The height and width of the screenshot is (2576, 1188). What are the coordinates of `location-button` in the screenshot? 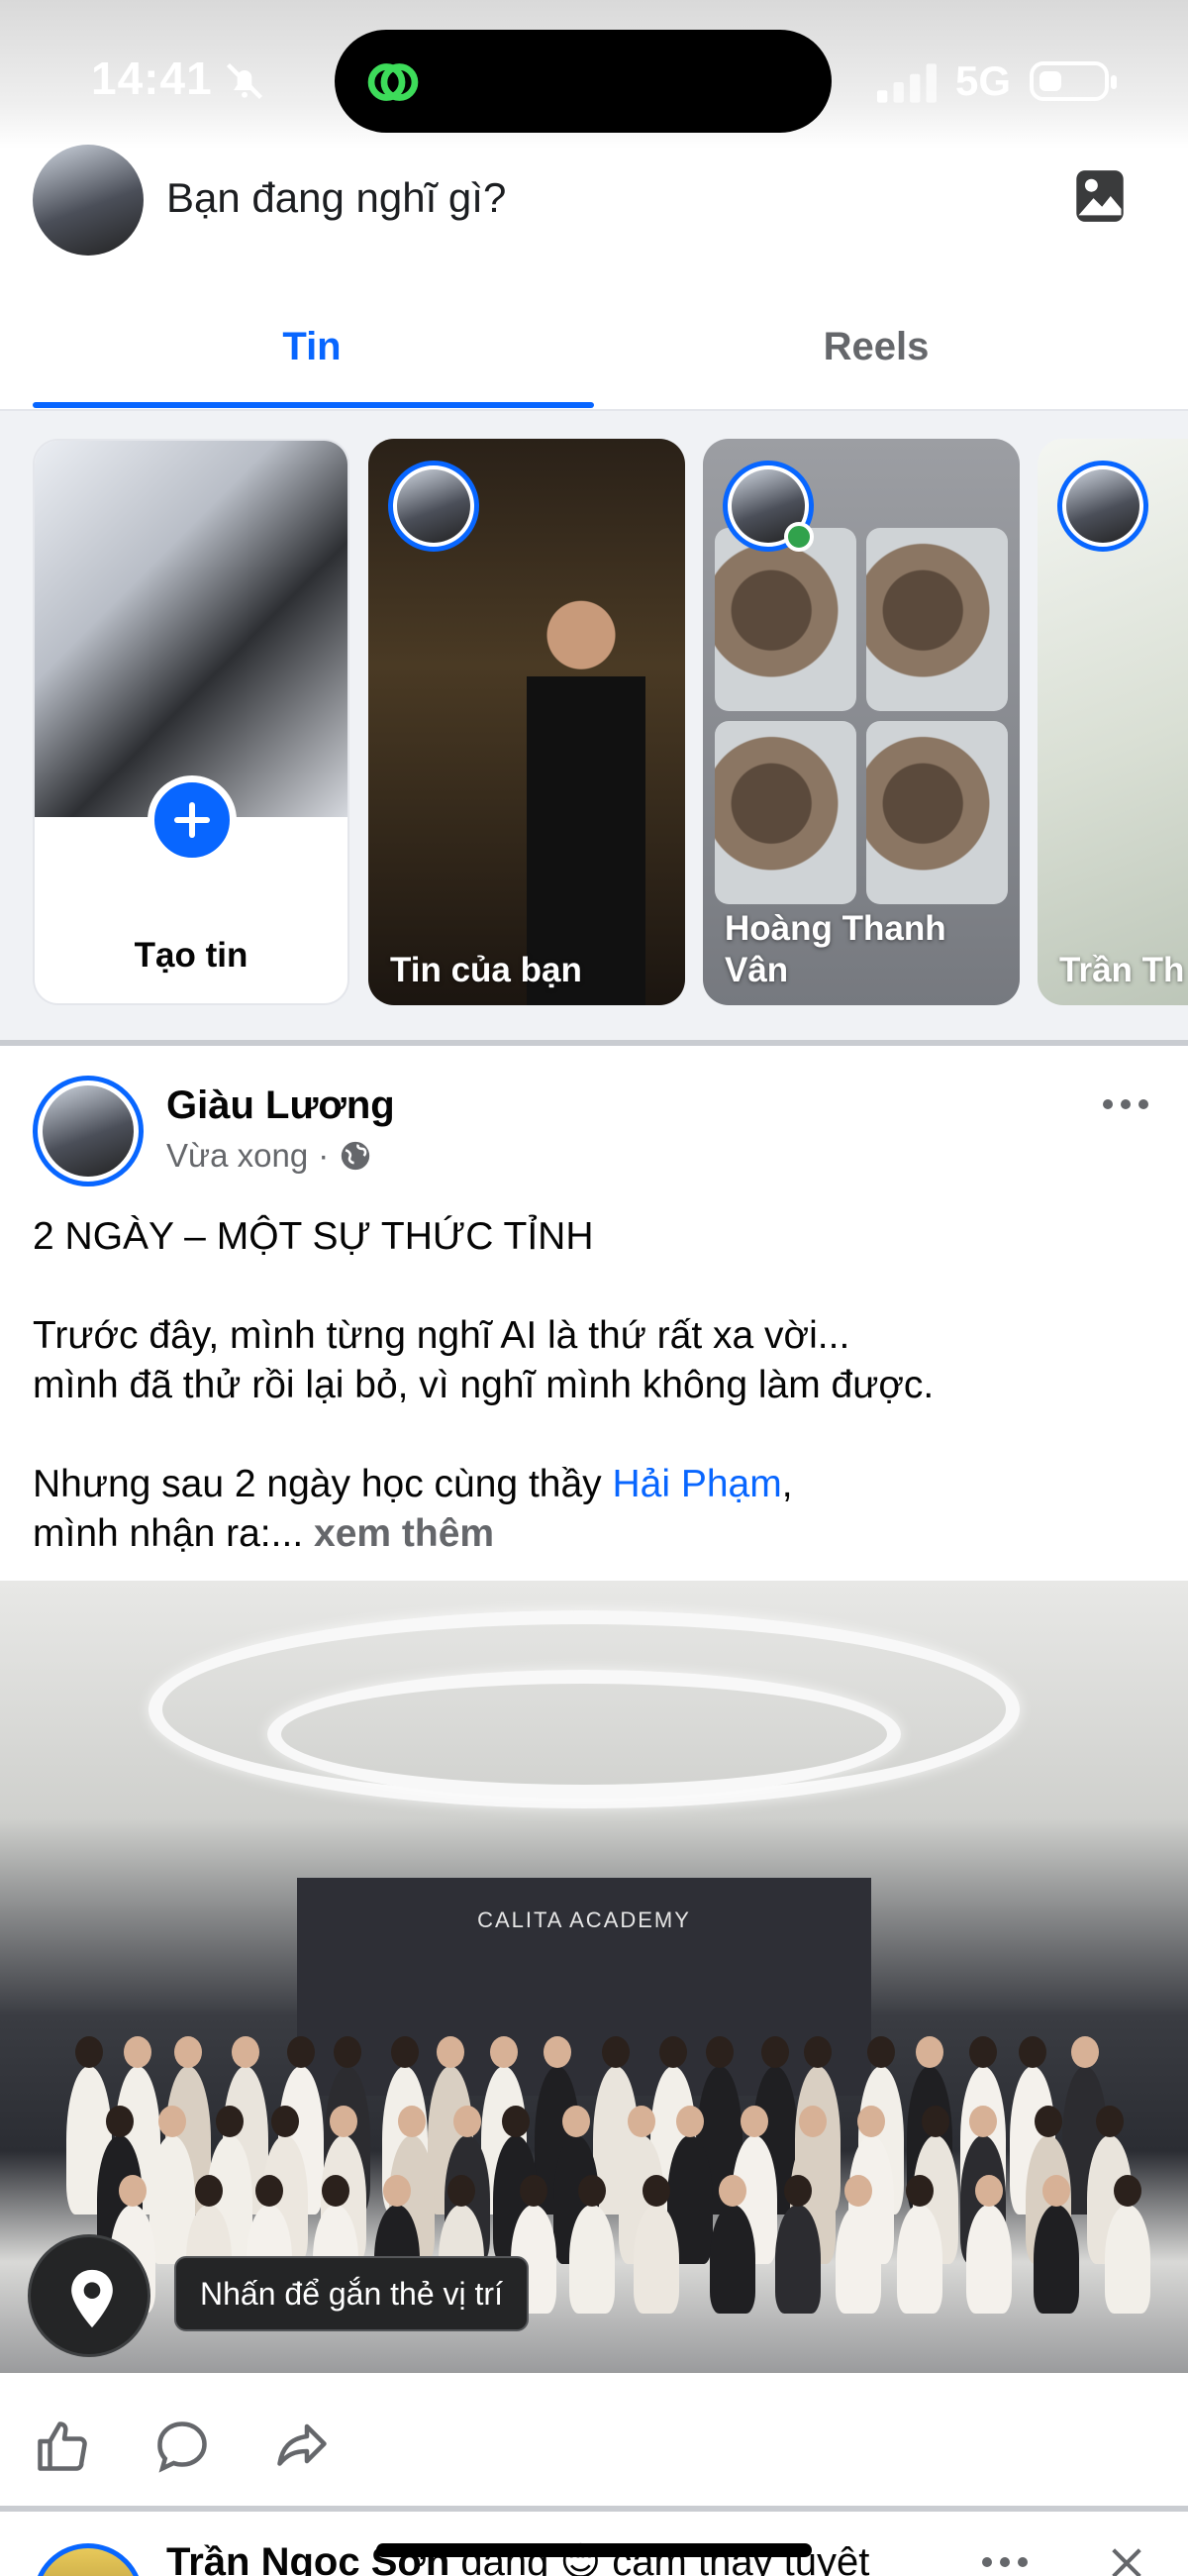 It's located at (89, 2295).